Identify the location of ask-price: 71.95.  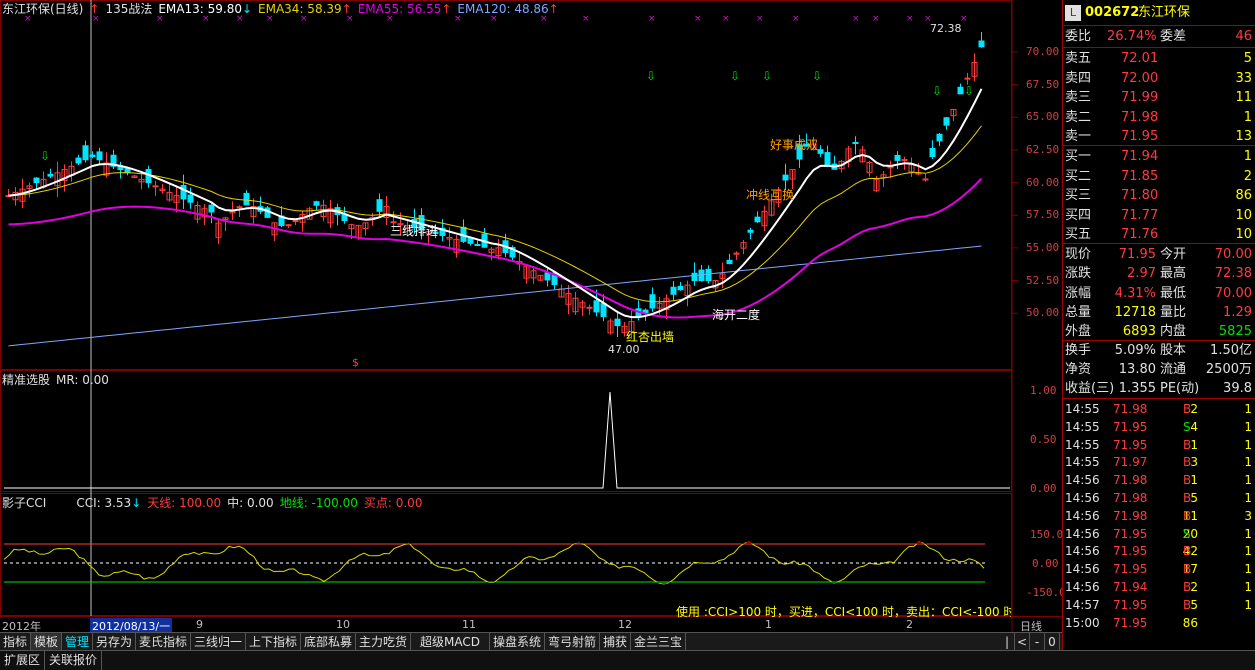
(1139, 136).